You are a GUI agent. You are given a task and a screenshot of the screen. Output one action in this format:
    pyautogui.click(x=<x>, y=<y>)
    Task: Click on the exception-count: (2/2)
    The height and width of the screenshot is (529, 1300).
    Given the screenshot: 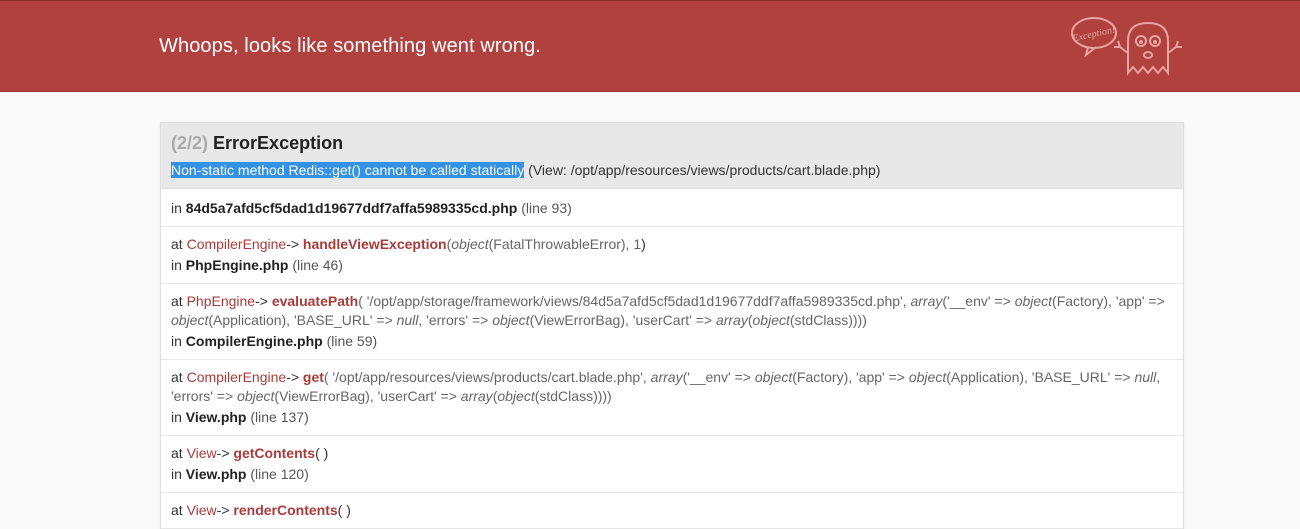 What is the action you would take?
    pyautogui.click(x=190, y=143)
    